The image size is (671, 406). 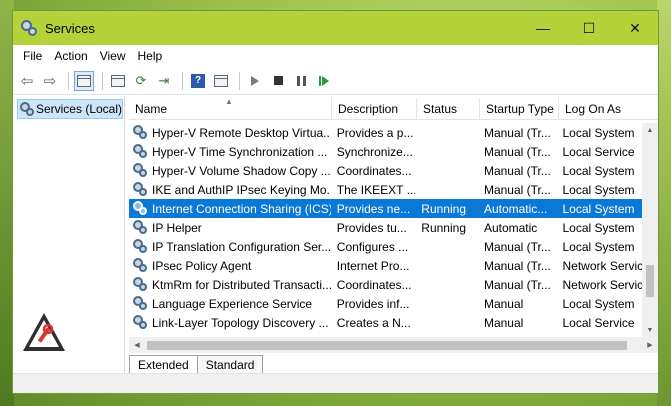 What do you see at coordinates (230, 364) in the screenshot?
I see `tab-standard: Standard` at bounding box center [230, 364].